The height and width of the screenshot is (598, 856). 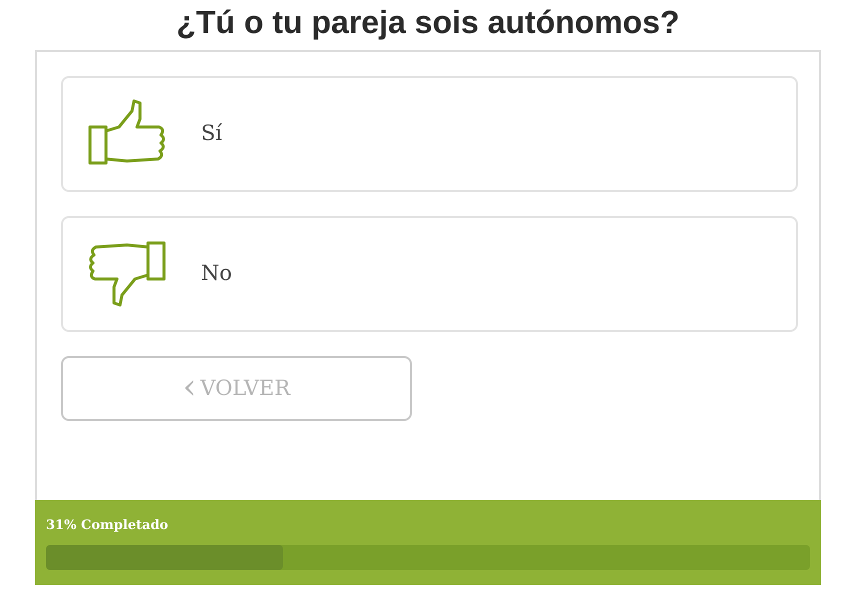 I want to click on progress-label: 31% Completado, so click(x=108, y=526).